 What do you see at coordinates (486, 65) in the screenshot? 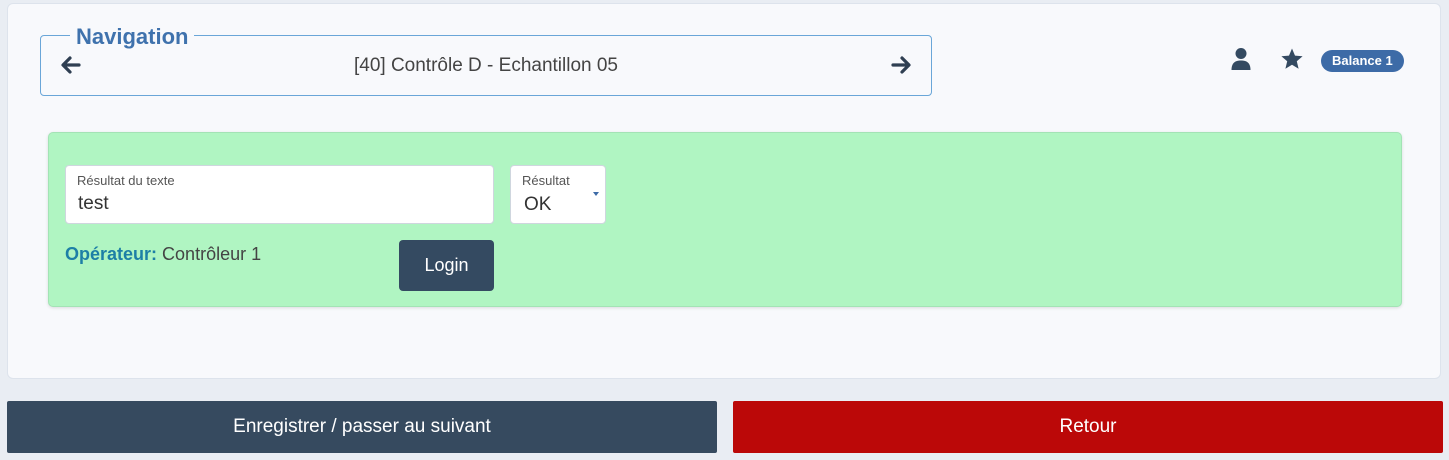
I see `navigation-title: [40] Contrôle D - Echantillon 05` at bounding box center [486, 65].